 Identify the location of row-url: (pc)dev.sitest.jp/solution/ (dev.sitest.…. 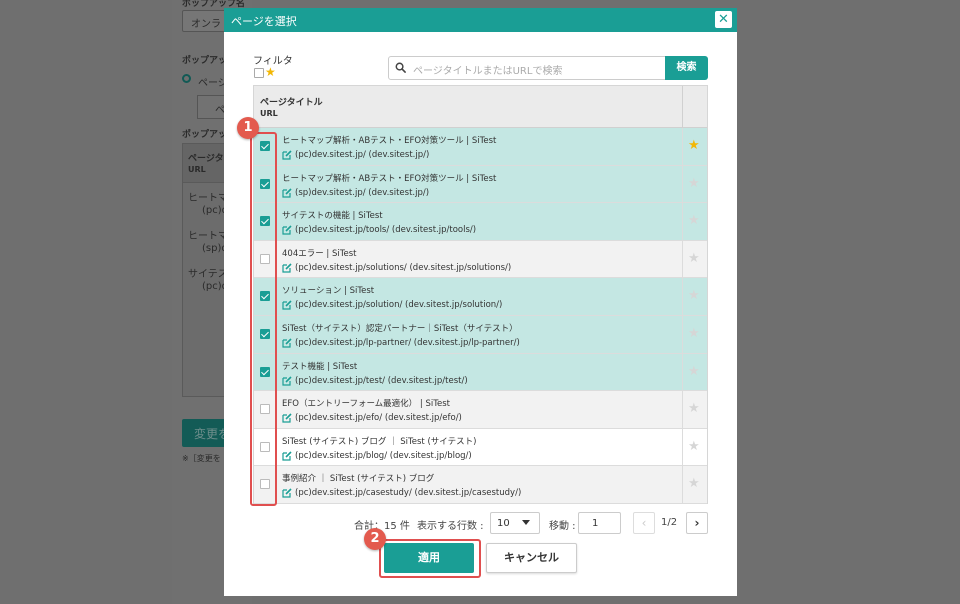
(398, 305).